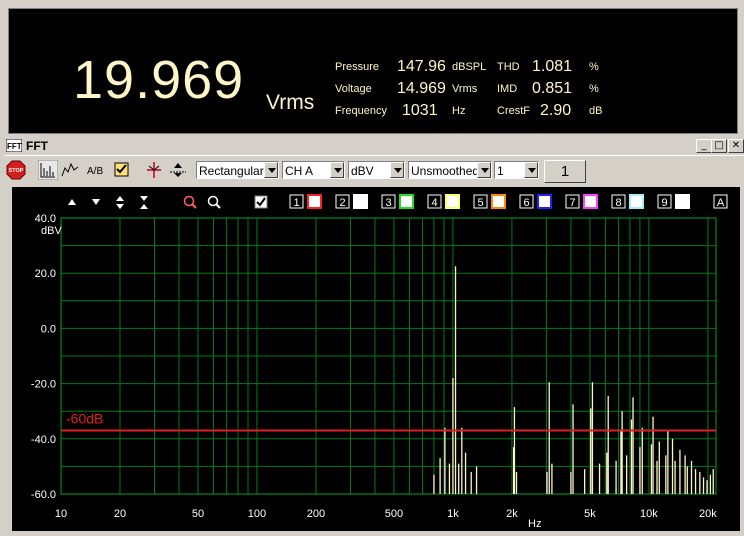  What do you see at coordinates (296, 203) in the screenshot?
I see `channel-number: 1` at bounding box center [296, 203].